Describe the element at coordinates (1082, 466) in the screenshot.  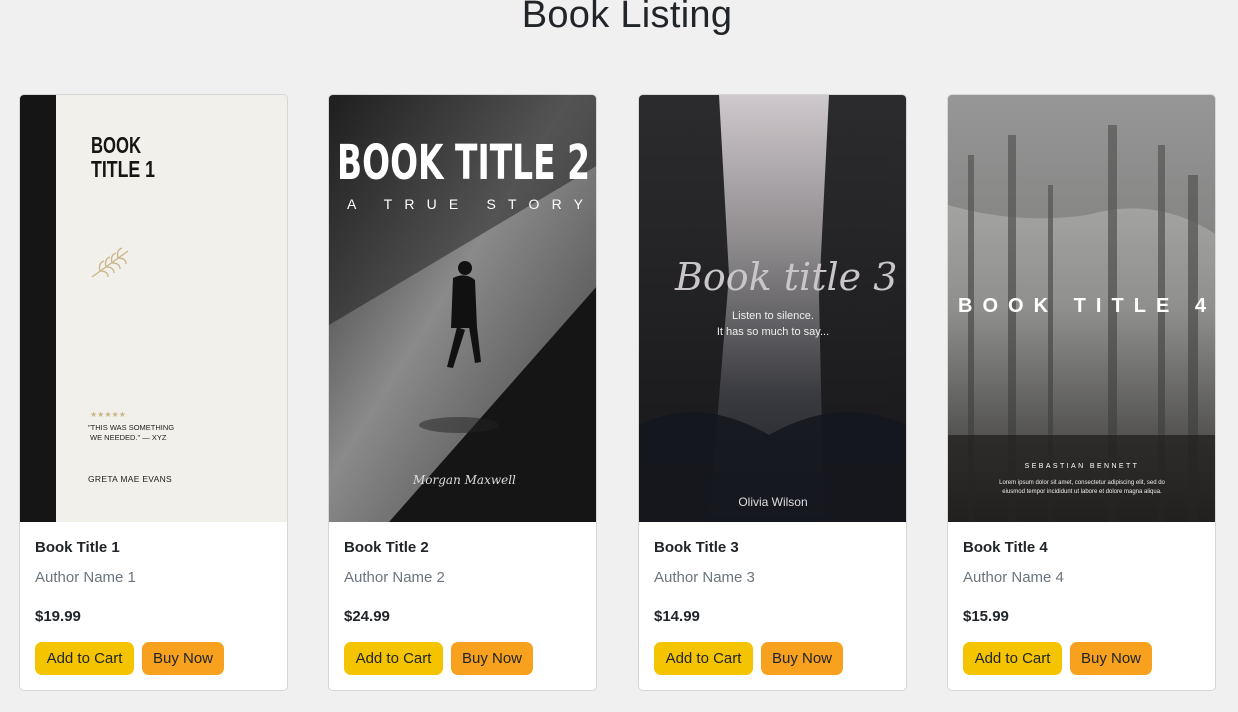
I see `cover-author: SEBASTIAN BENNETT` at that location.